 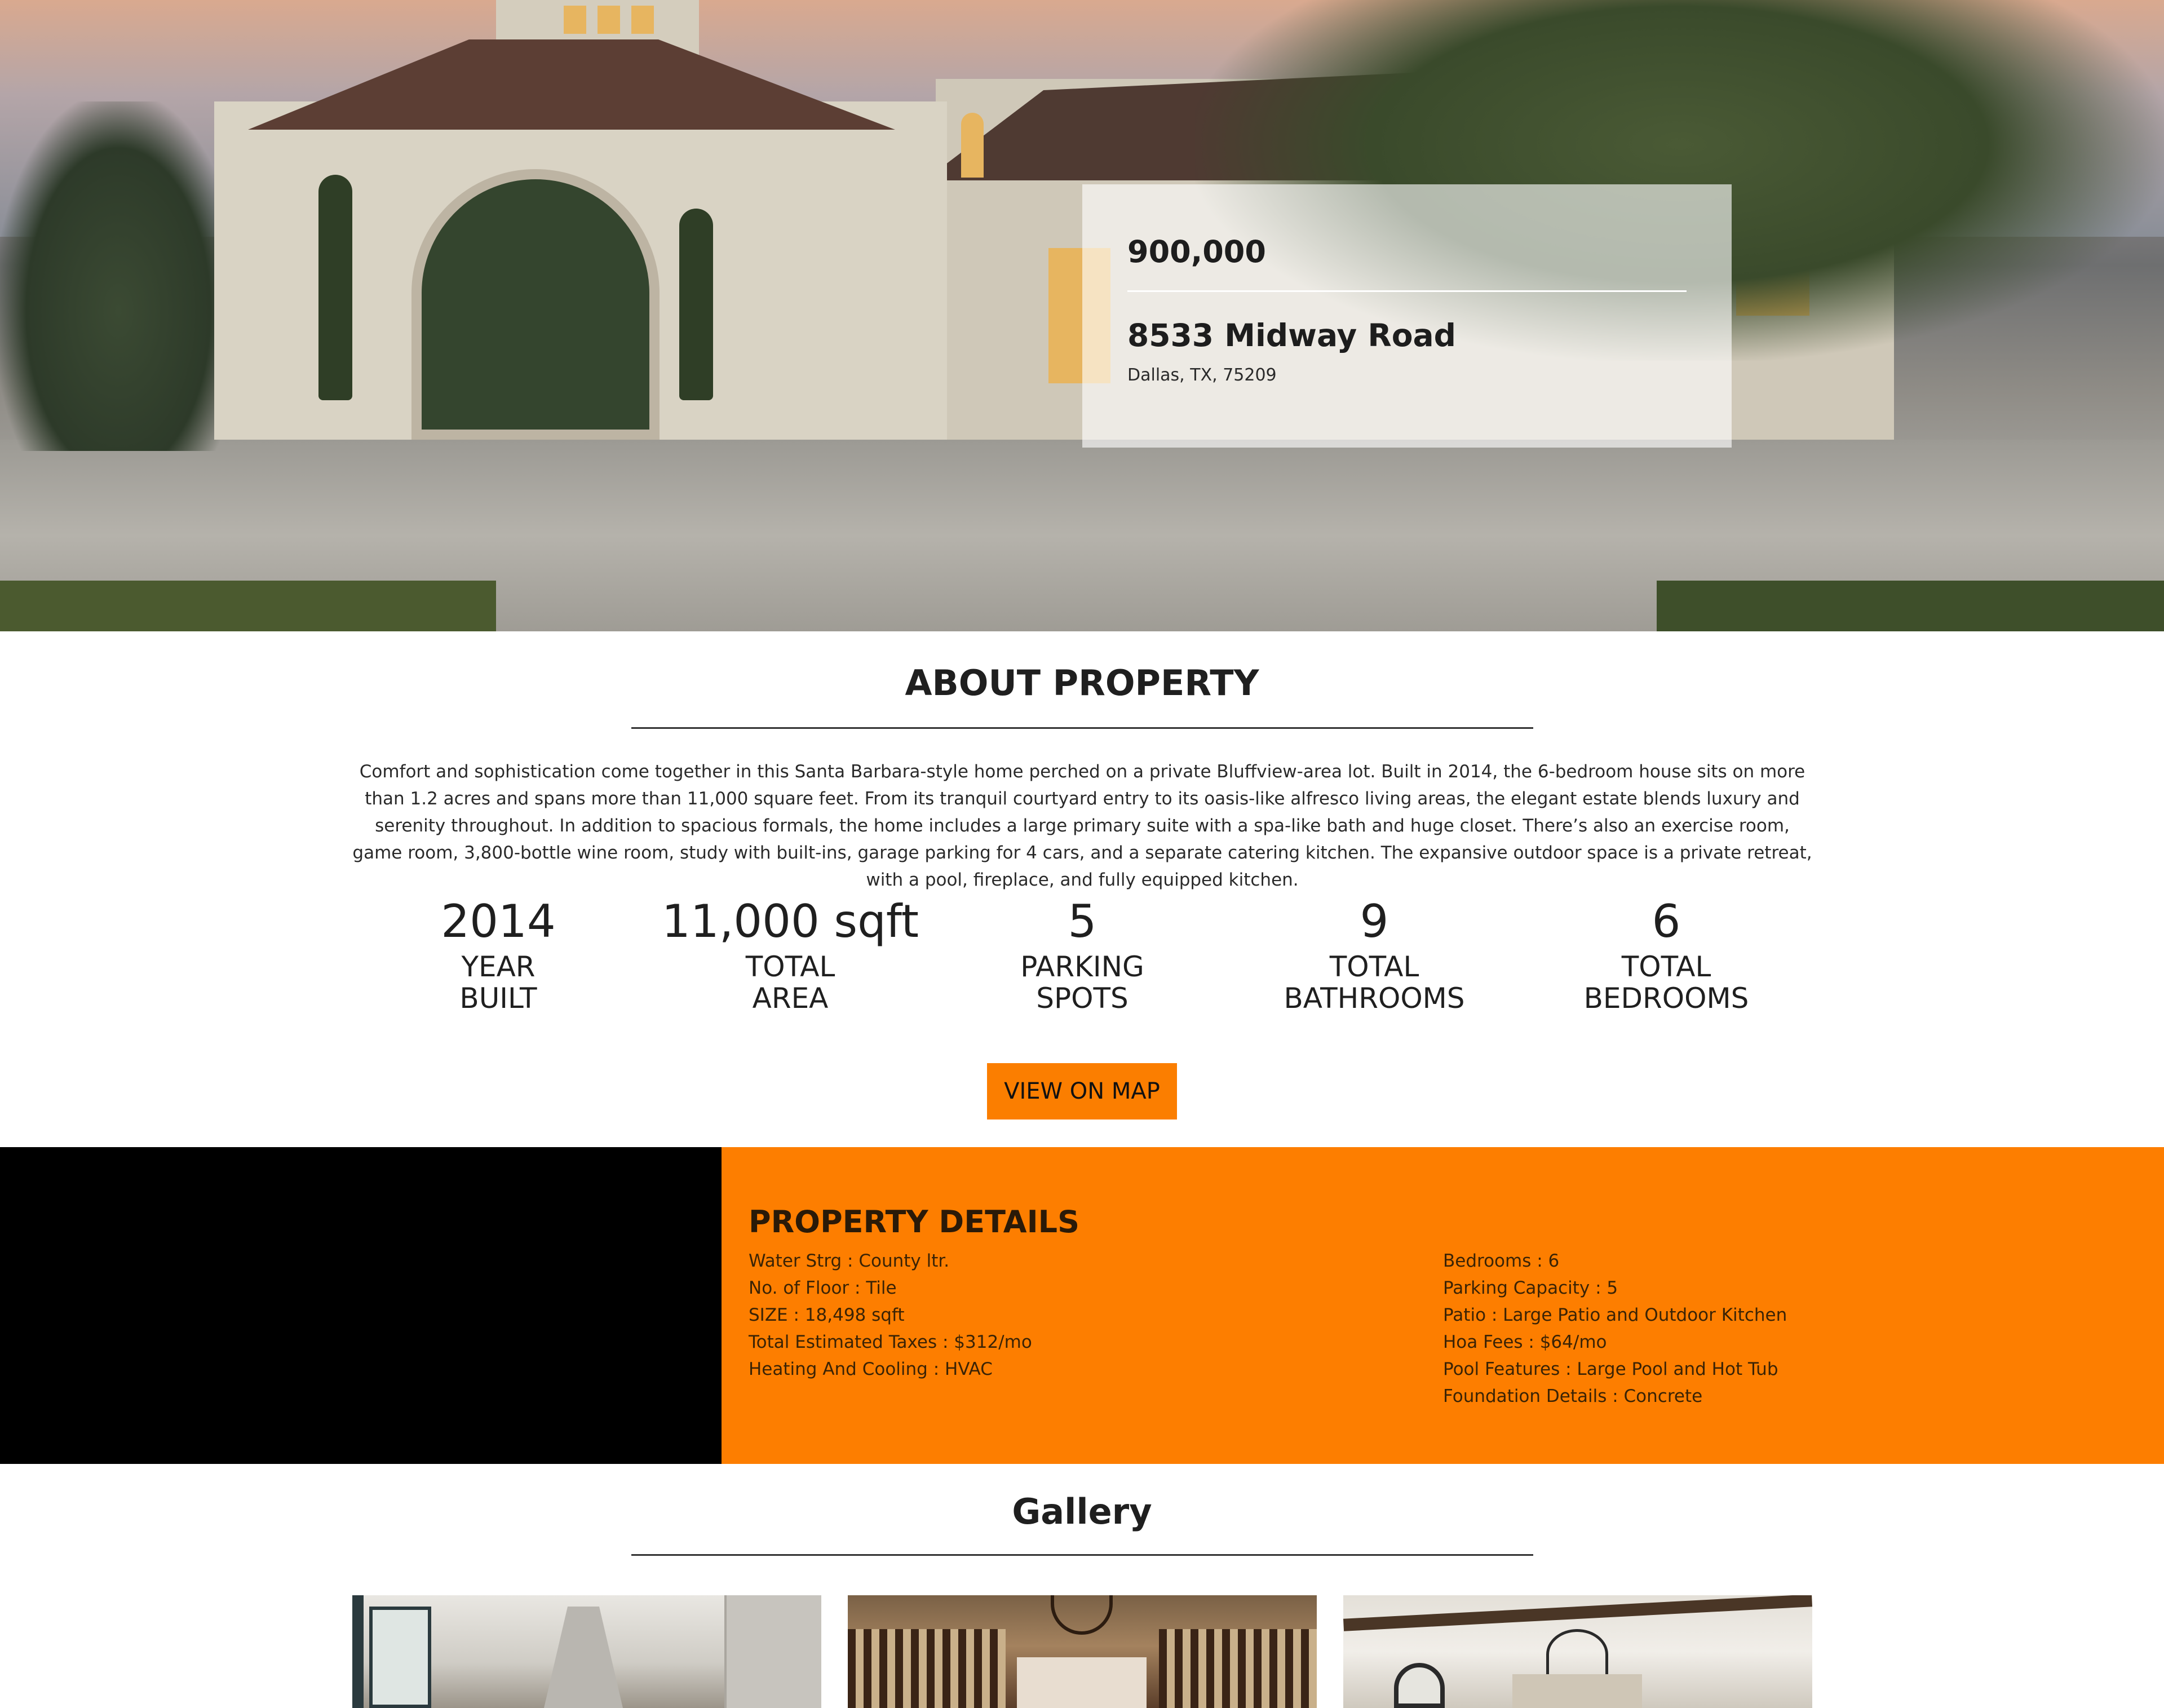 I want to click on stat-label-line: BEDROOMS, so click(x=1666, y=998).